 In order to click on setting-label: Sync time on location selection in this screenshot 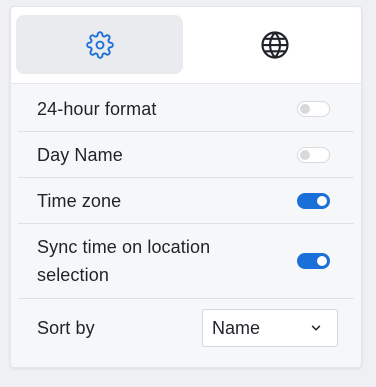, I will do `click(124, 261)`.